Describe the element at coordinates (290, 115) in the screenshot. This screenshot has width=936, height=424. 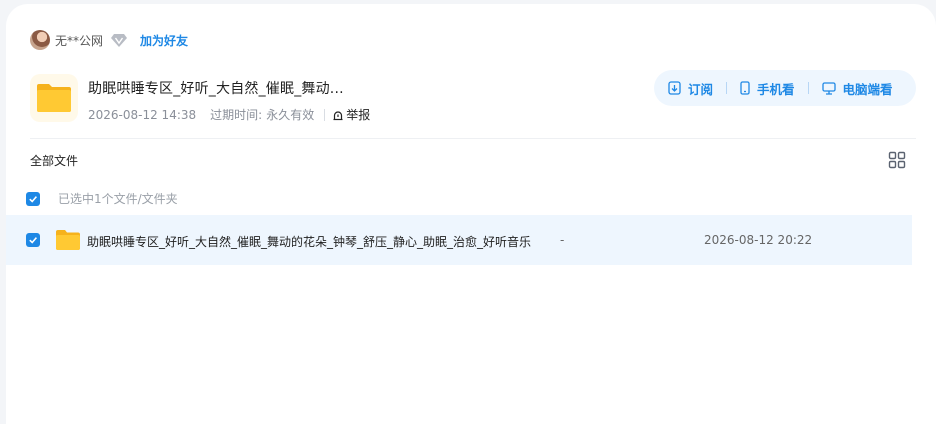
I see `expire-value: 永久有效` at that location.